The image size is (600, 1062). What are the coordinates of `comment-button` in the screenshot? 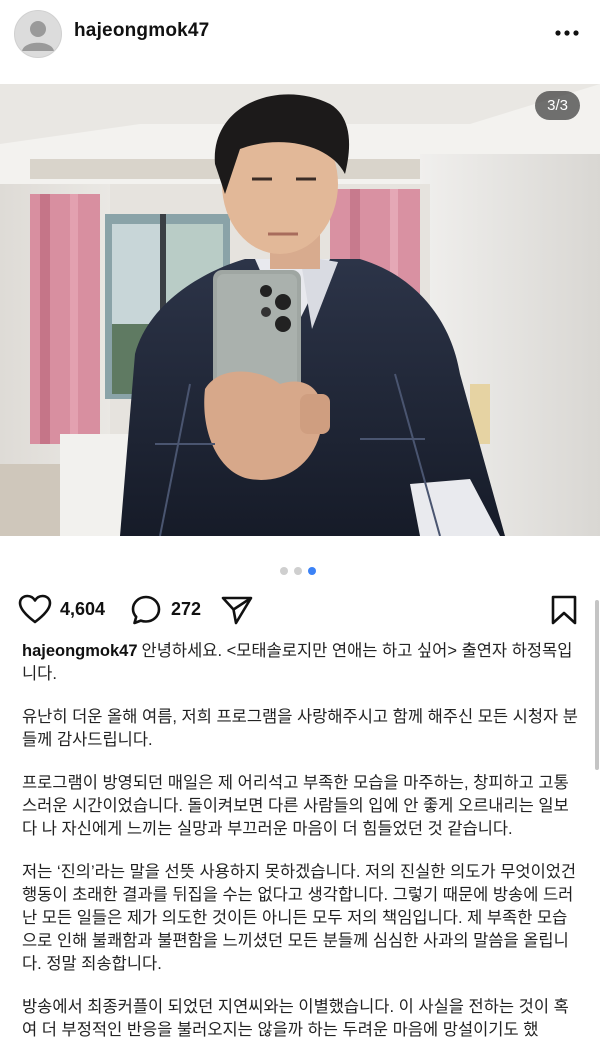 It's located at (146, 612).